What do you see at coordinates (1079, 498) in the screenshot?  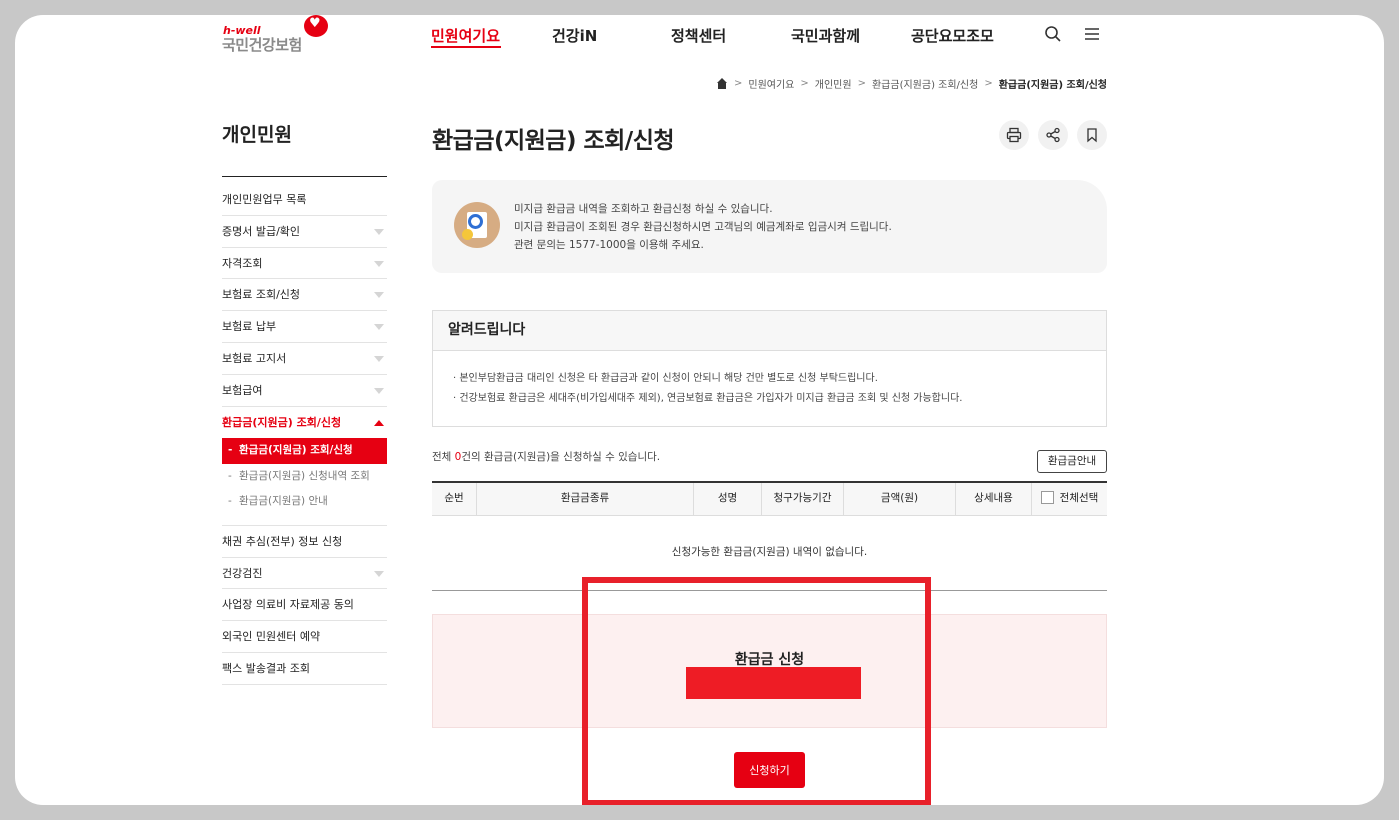 I see `select-all-label: 전체선택` at bounding box center [1079, 498].